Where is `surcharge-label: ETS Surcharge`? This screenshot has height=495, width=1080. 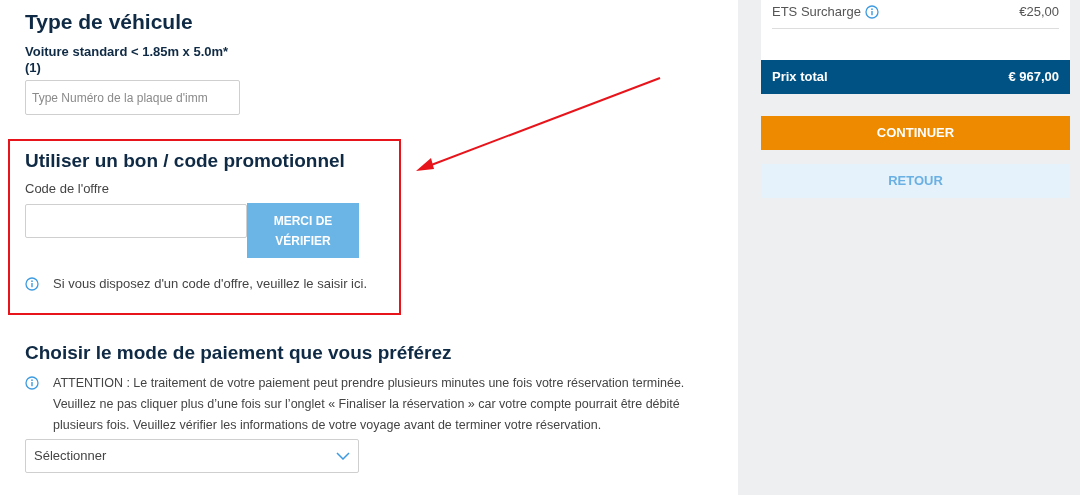
surcharge-label: ETS Surcharge is located at coordinates (816, 12).